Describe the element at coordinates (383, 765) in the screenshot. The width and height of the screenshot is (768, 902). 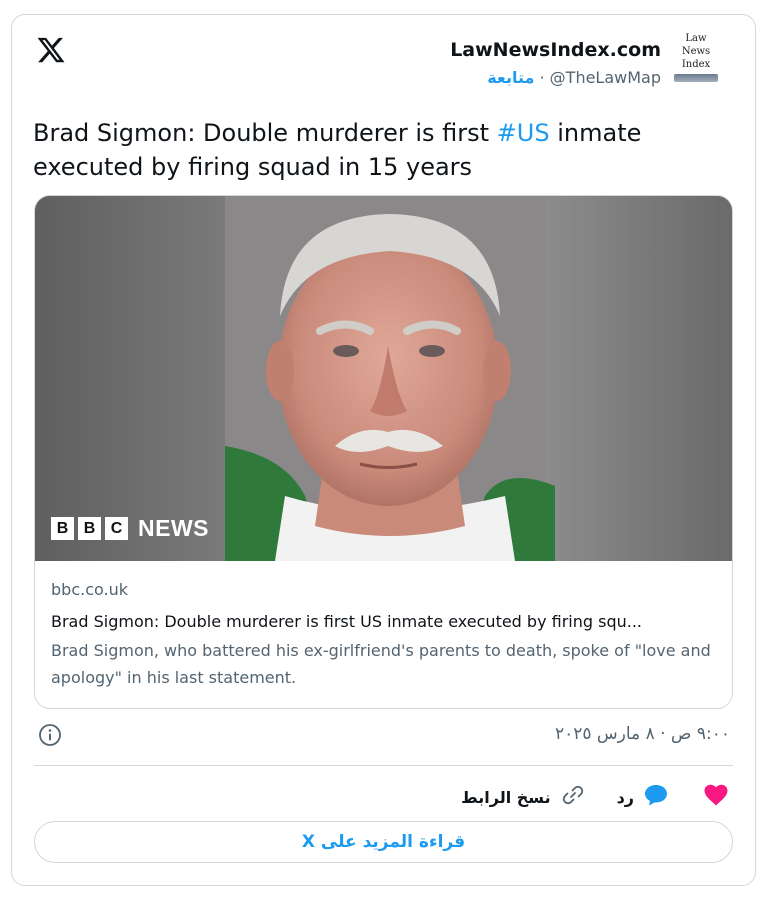
I see `divider` at that location.